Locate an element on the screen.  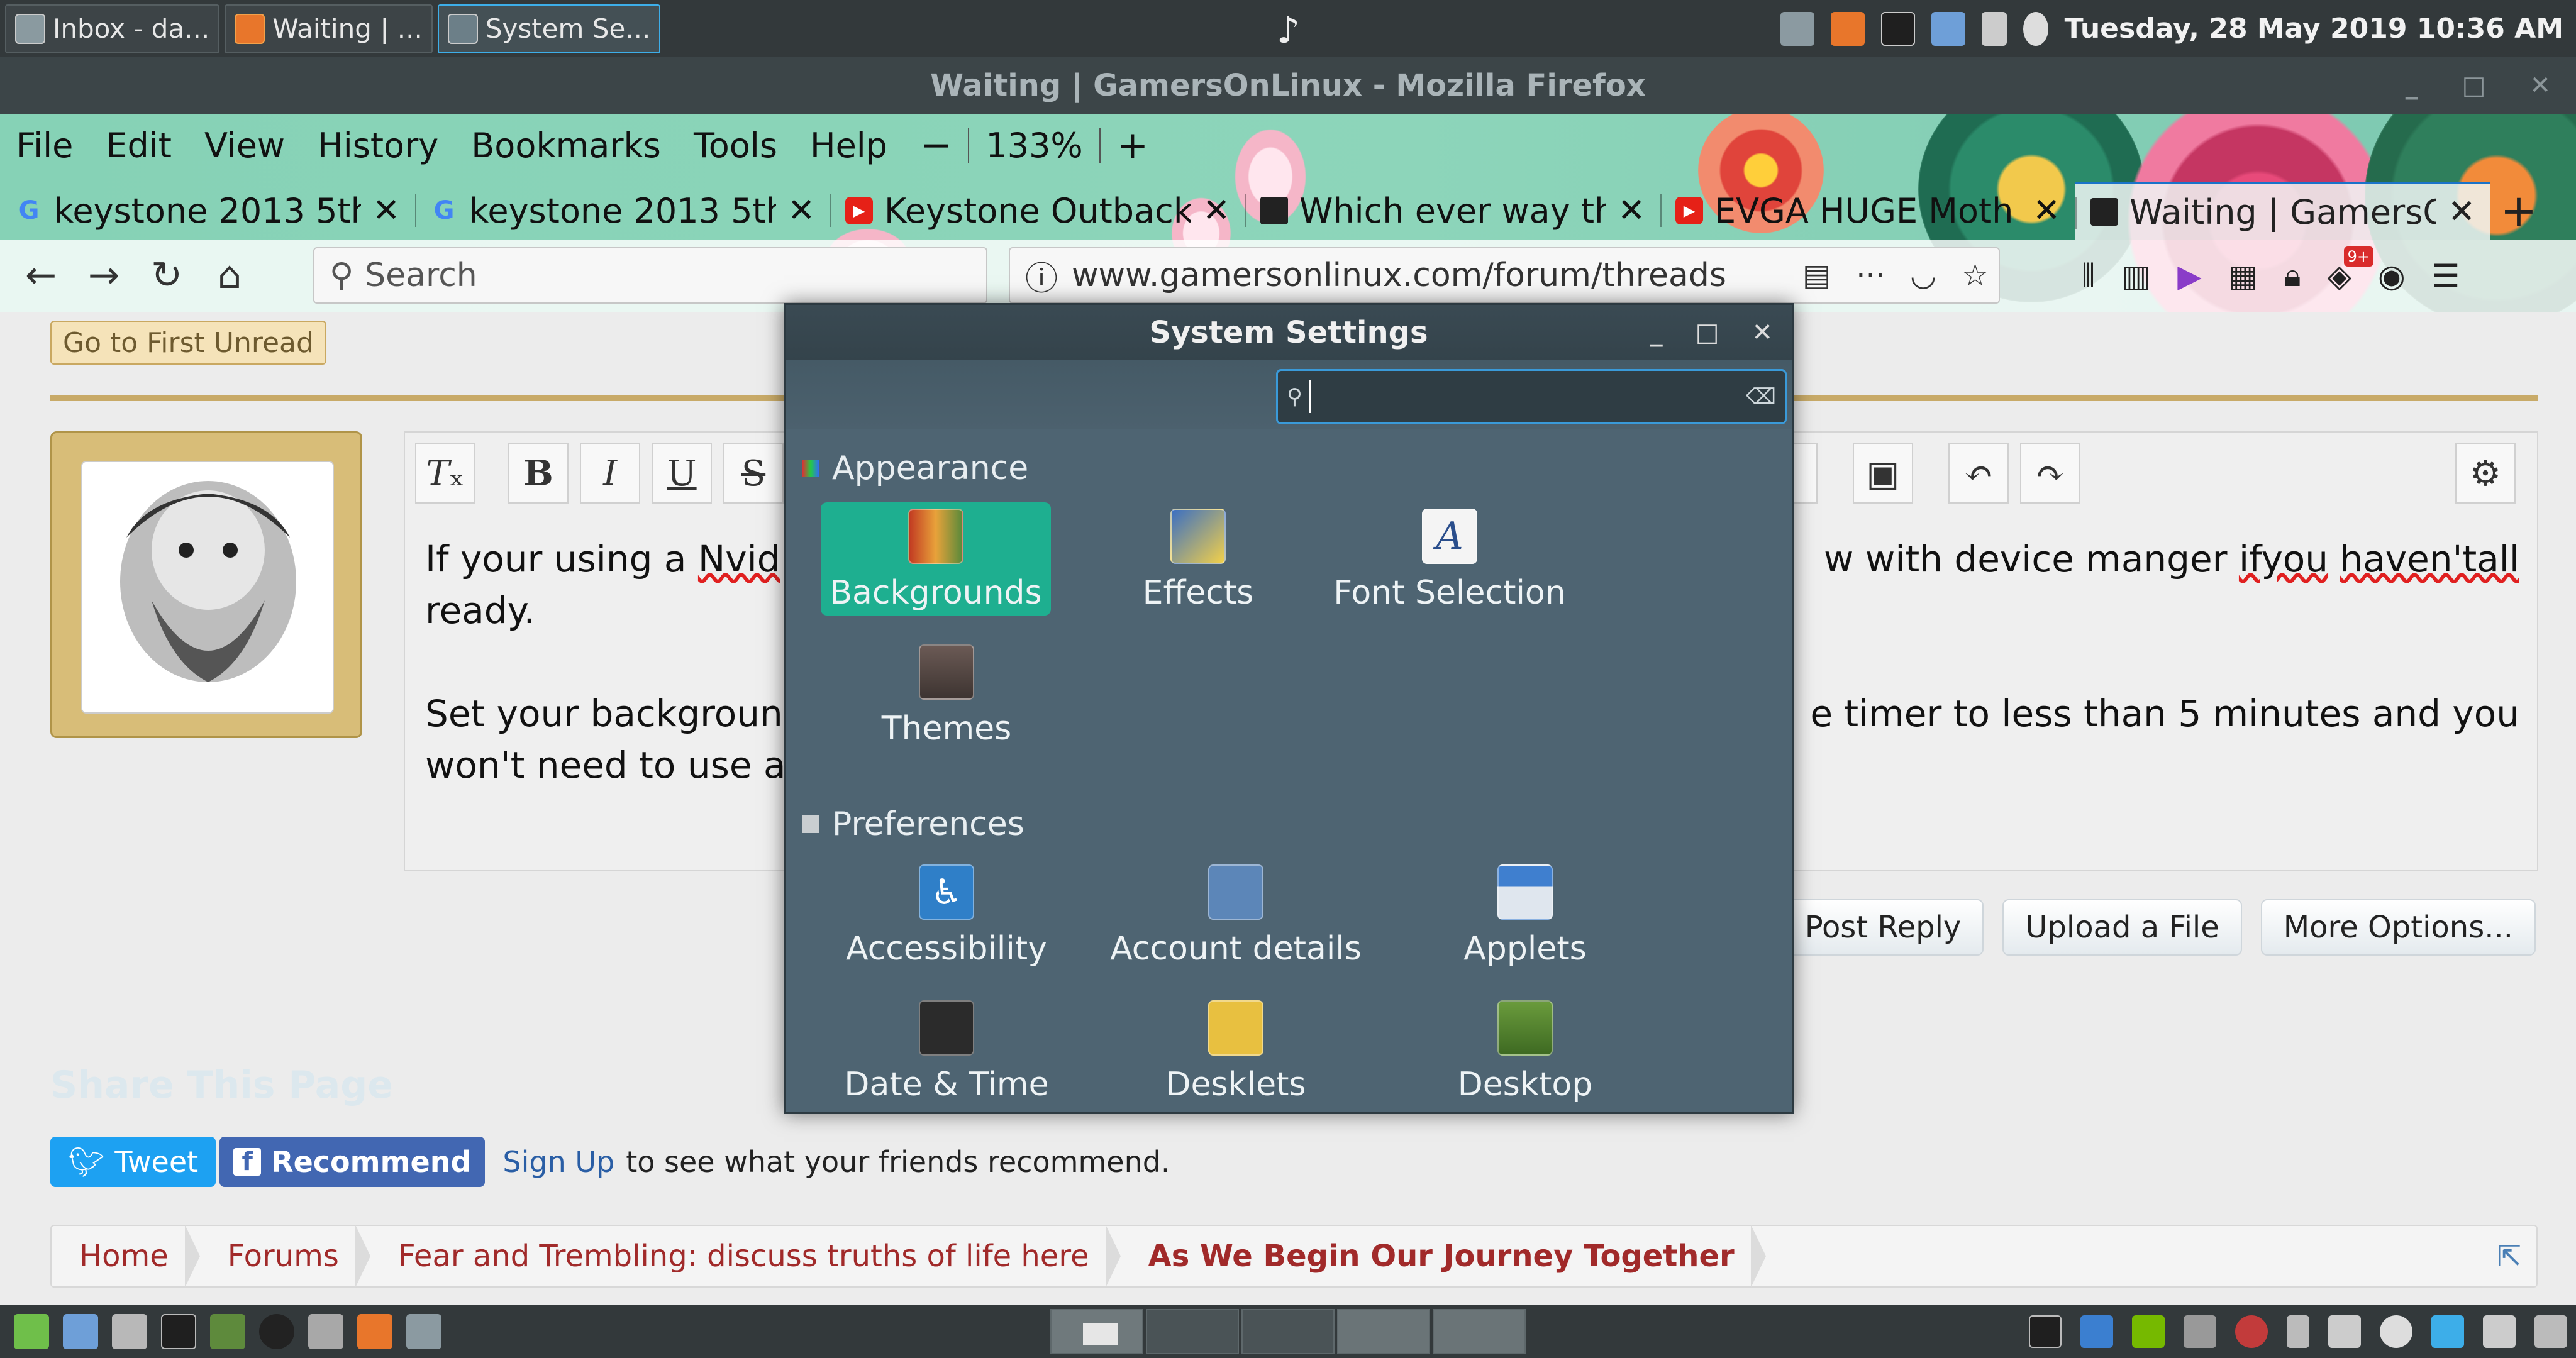
menu-edit: Edit is located at coordinates (139, 145).